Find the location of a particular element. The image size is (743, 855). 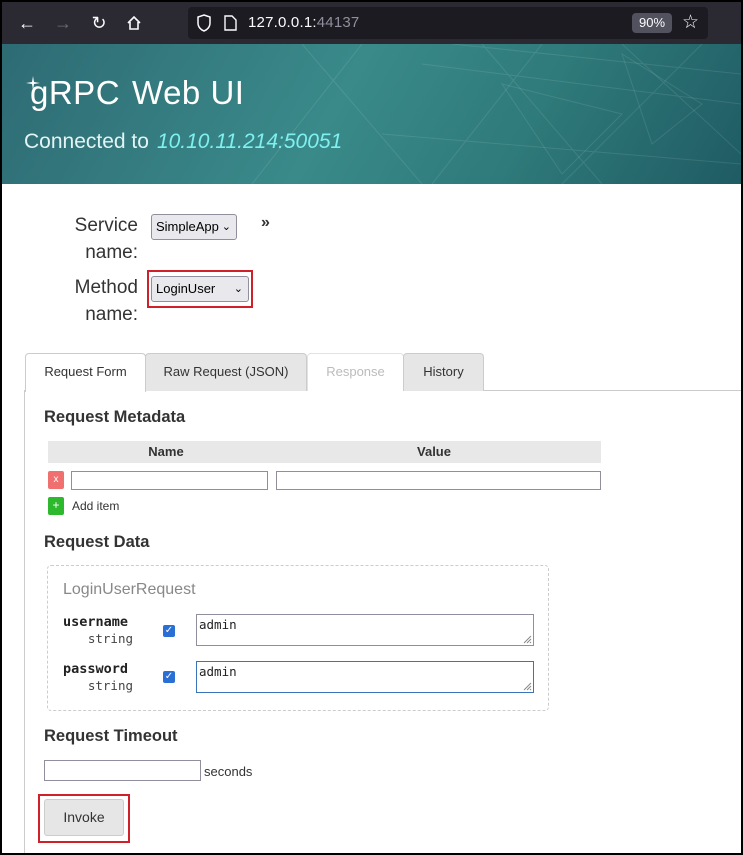

url-host: 127.0.0.1: is located at coordinates (282, 22).